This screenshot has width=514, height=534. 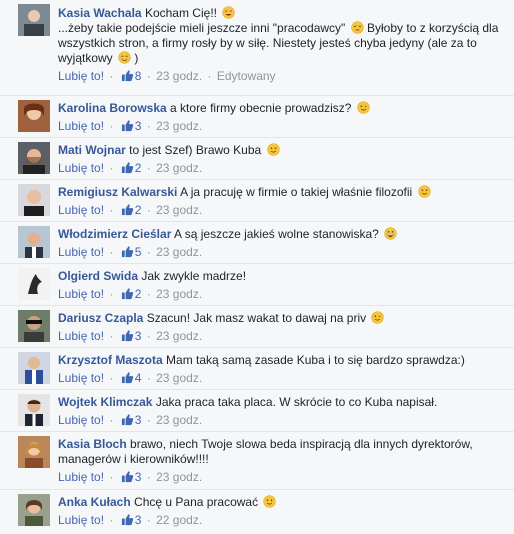 I want to click on comment-author: Remigiusz Kalwarski, so click(x=117, y=192).